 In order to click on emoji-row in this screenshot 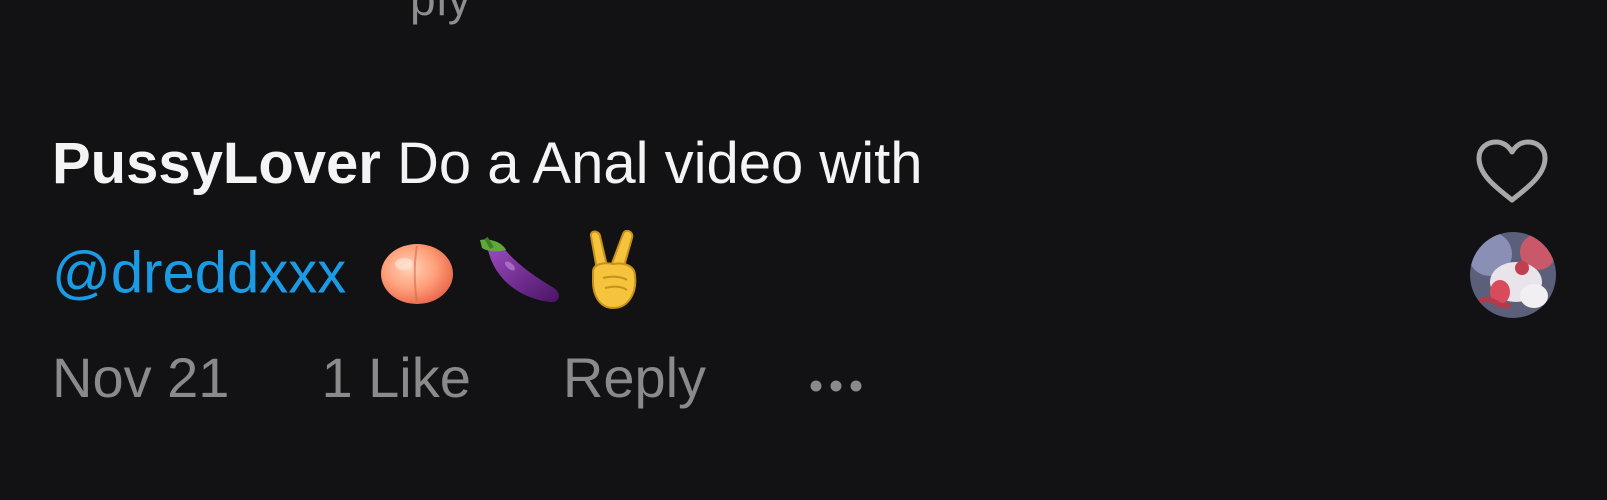, I will do `click(515, 271)`.